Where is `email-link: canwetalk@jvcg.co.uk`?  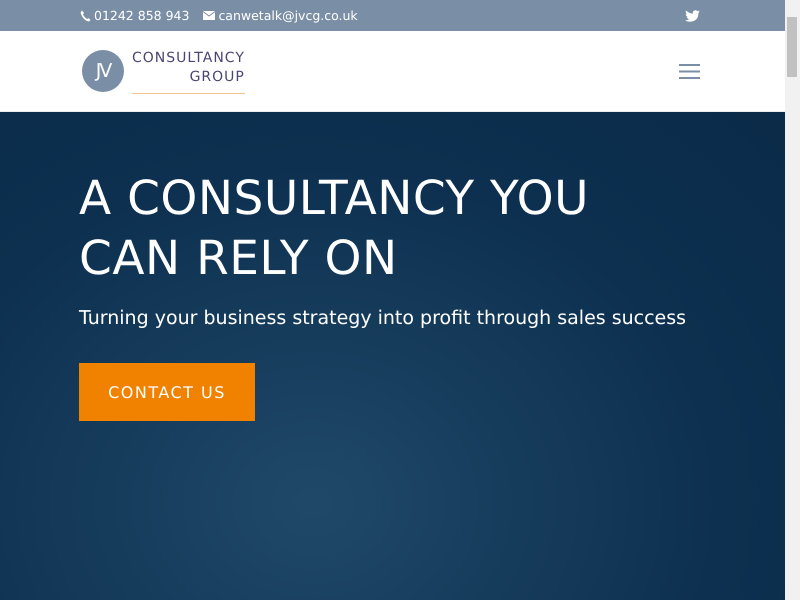 email-link: canwetalk@jvcg.co.uk is located at coordinates (288, 15).